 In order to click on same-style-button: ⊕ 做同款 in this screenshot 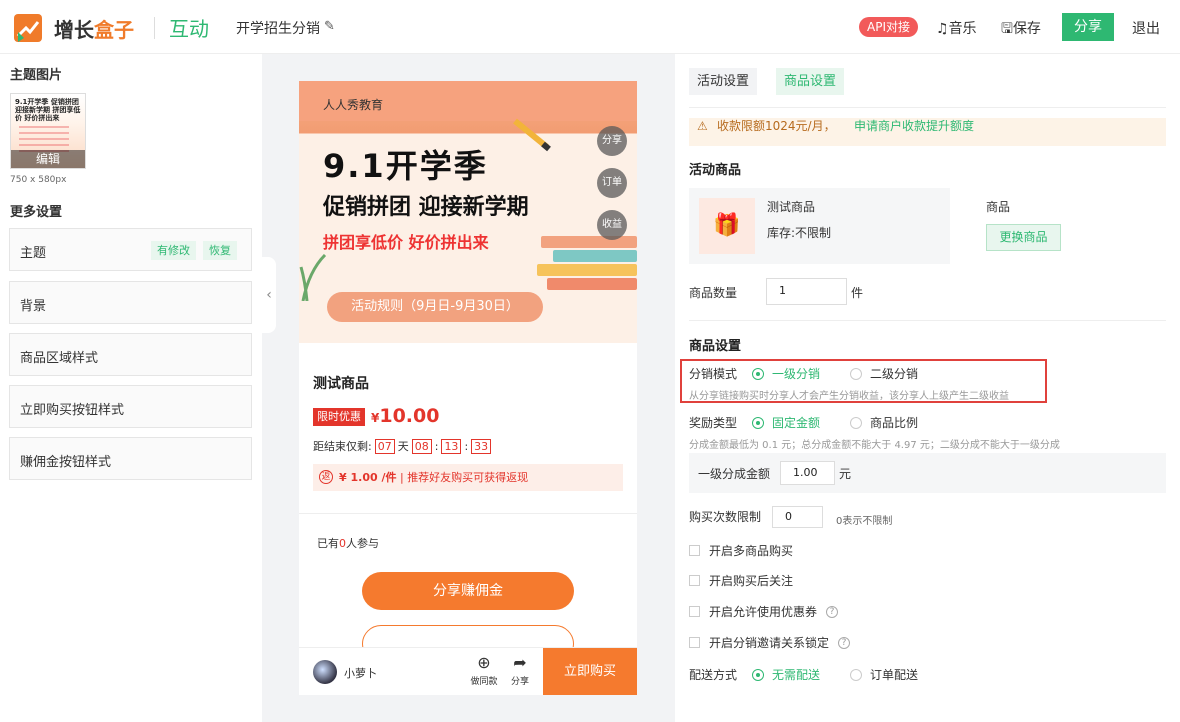, I will do `click(484, 670)`.